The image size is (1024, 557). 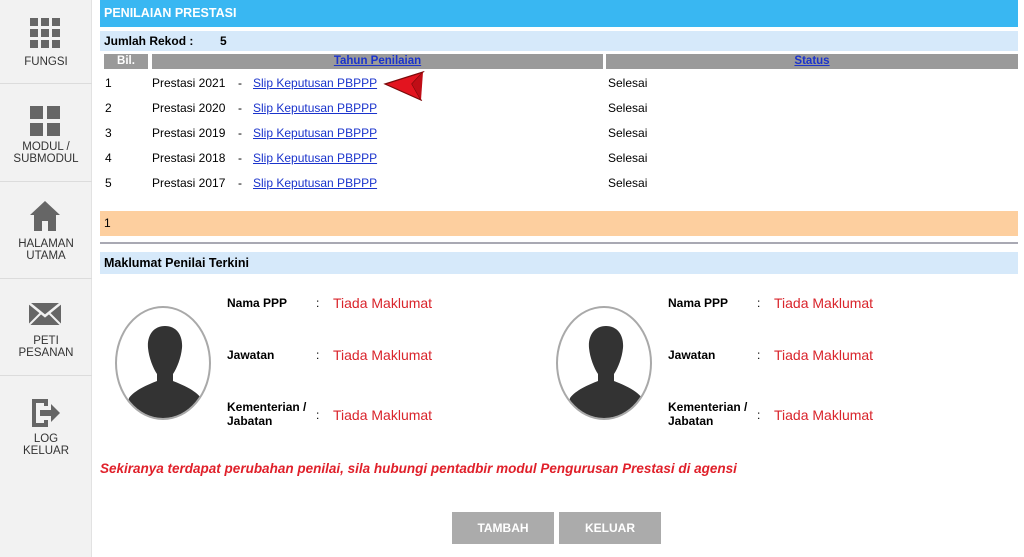 What do you see at coordinates (189, 183) in the screenshot?
I see `row-year: Prestasi 2017` at bounding box center [189, 183].